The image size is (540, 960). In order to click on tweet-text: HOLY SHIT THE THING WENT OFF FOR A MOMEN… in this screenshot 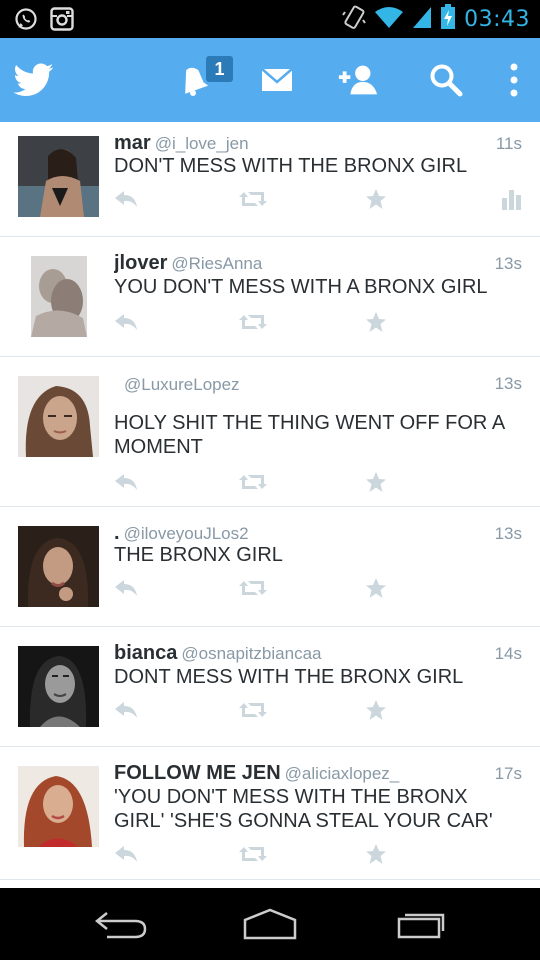, I will do `click(309, 435)`.